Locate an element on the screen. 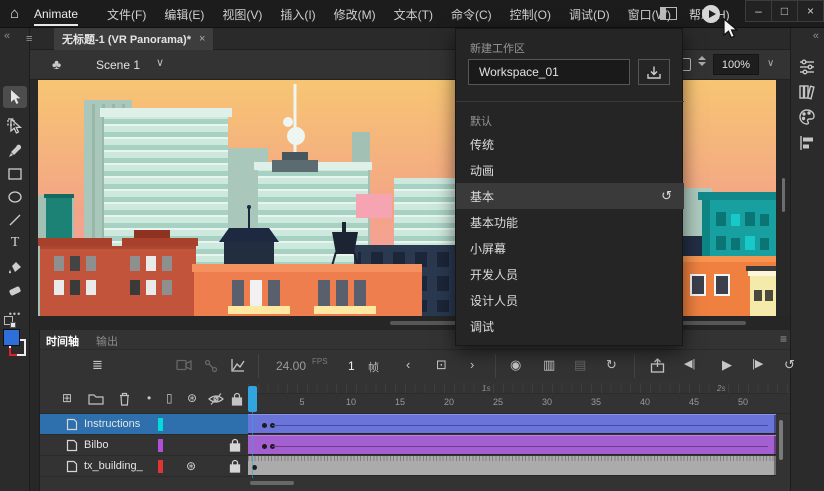 The height and width of the screenshot is (491, 824). home-icon: ⌂ is located at coordinates (14, 13).